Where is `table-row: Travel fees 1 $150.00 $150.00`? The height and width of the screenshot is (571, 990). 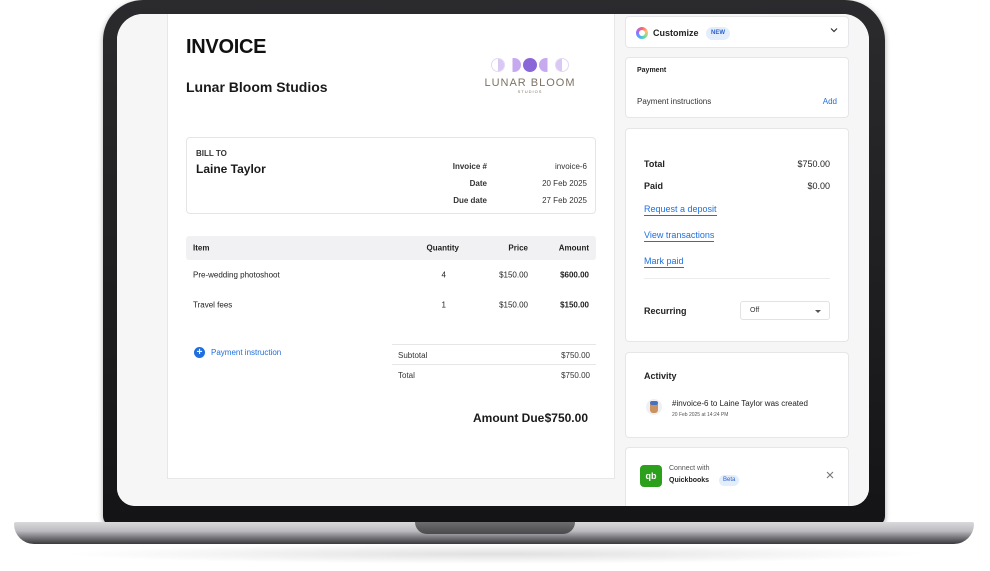 table-row: Travel fees 1 $150.00 $150.00 is located at coordinates (391, 305).